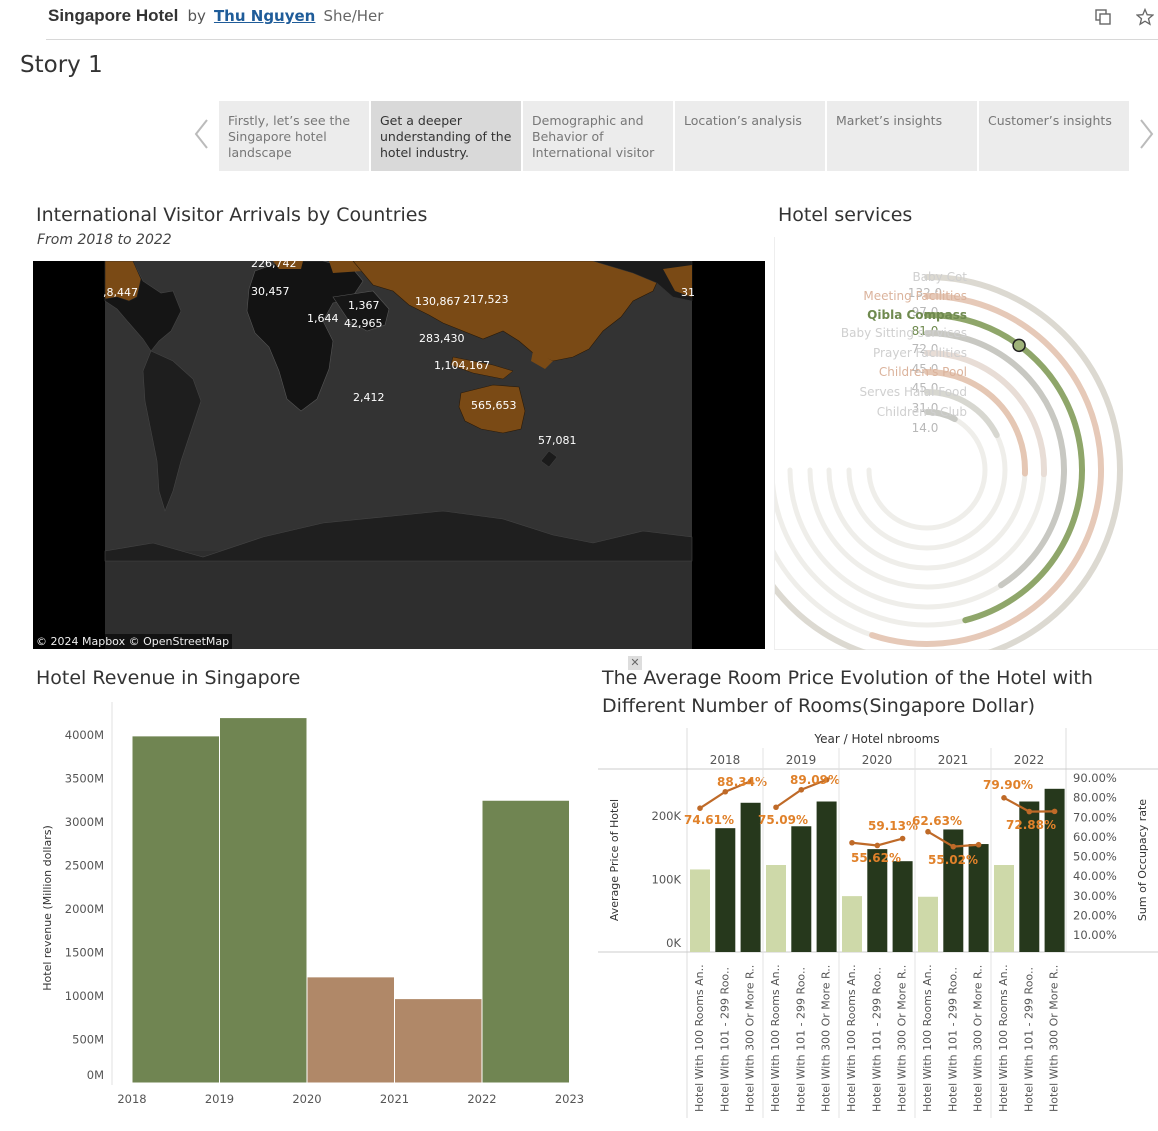 This screenshot has width=1158, height=1131. Describe the element at coordinates (364, 305) in the screenshot. I see `map-label-3: 1,367` at that location.